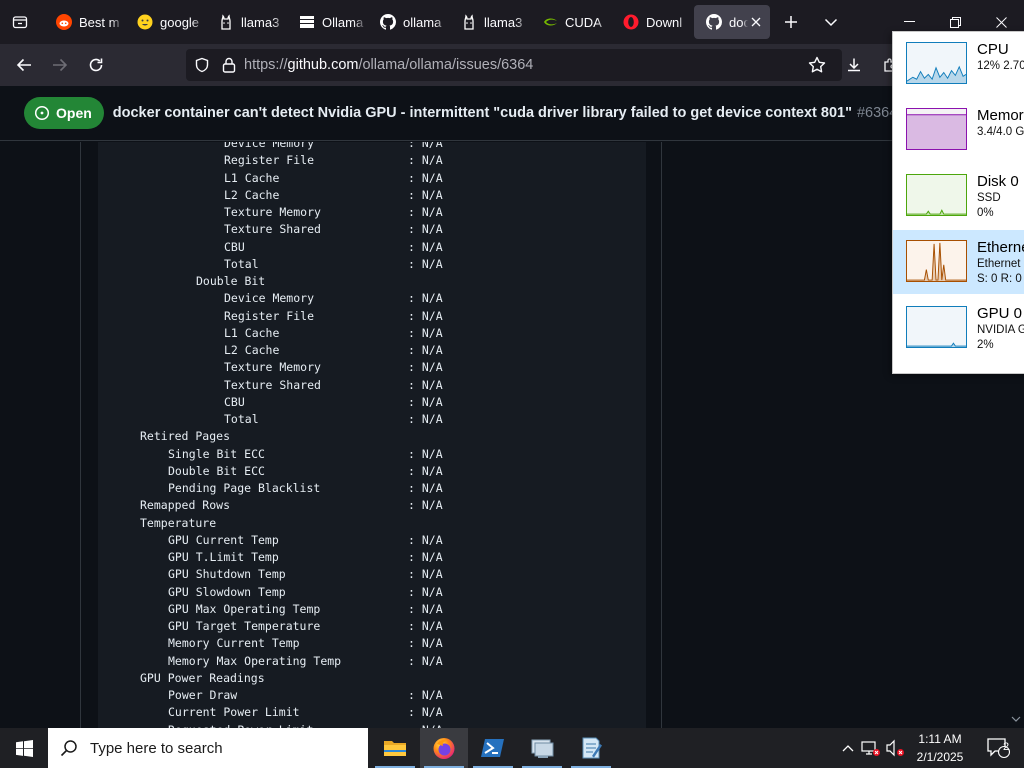 The image size is (1024, 768). I want to click on notepad-icon, so click(591, 748).